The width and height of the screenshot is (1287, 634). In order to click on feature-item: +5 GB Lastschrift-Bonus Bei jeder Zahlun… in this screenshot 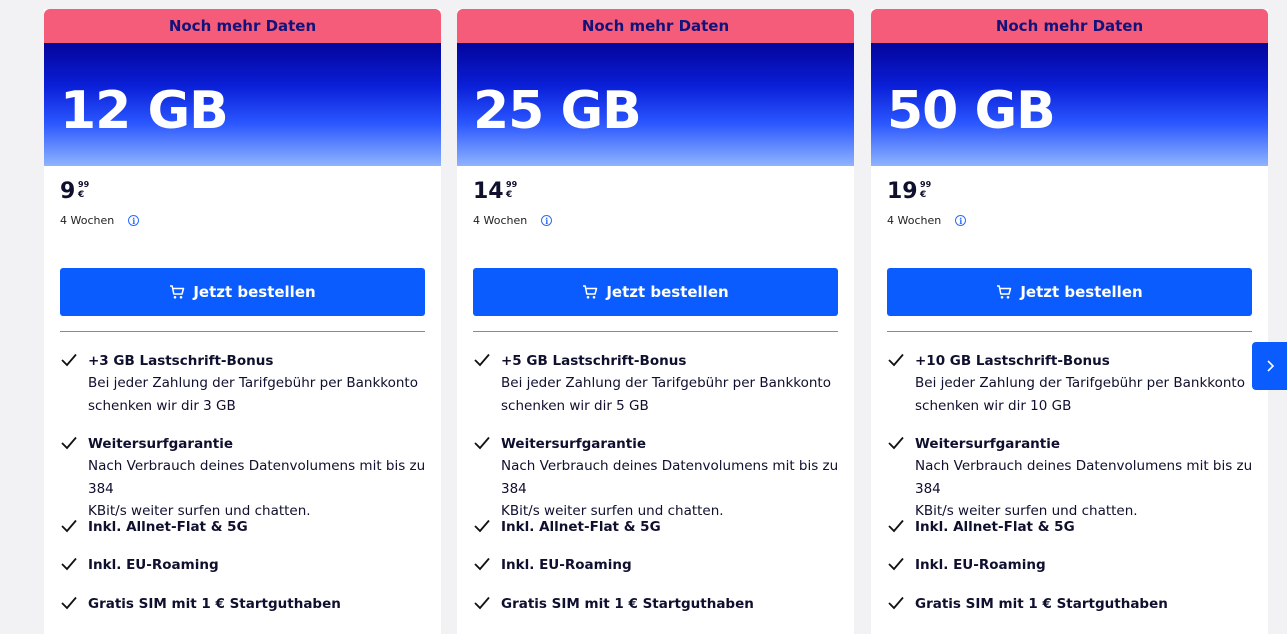, I will do `click(658, 384)`.